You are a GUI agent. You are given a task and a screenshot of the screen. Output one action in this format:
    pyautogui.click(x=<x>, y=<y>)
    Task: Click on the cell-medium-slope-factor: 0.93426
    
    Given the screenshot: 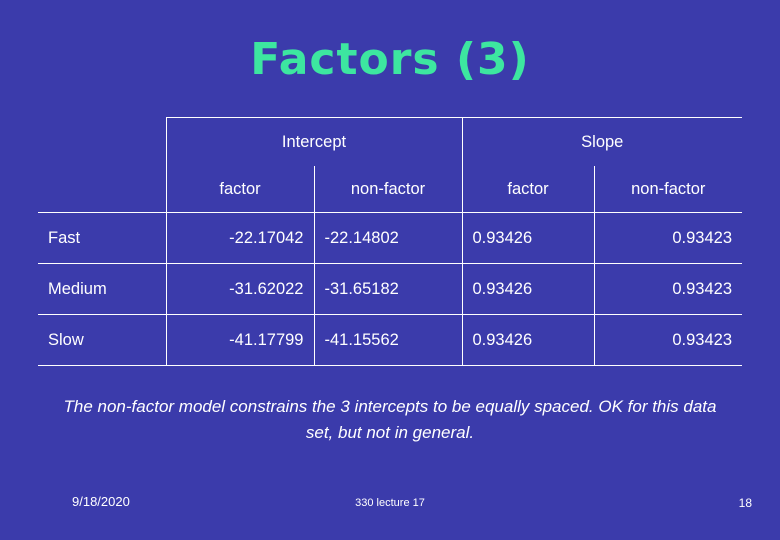 What is the action you would take?
    pyautogui.click(x=528, y=289)
    